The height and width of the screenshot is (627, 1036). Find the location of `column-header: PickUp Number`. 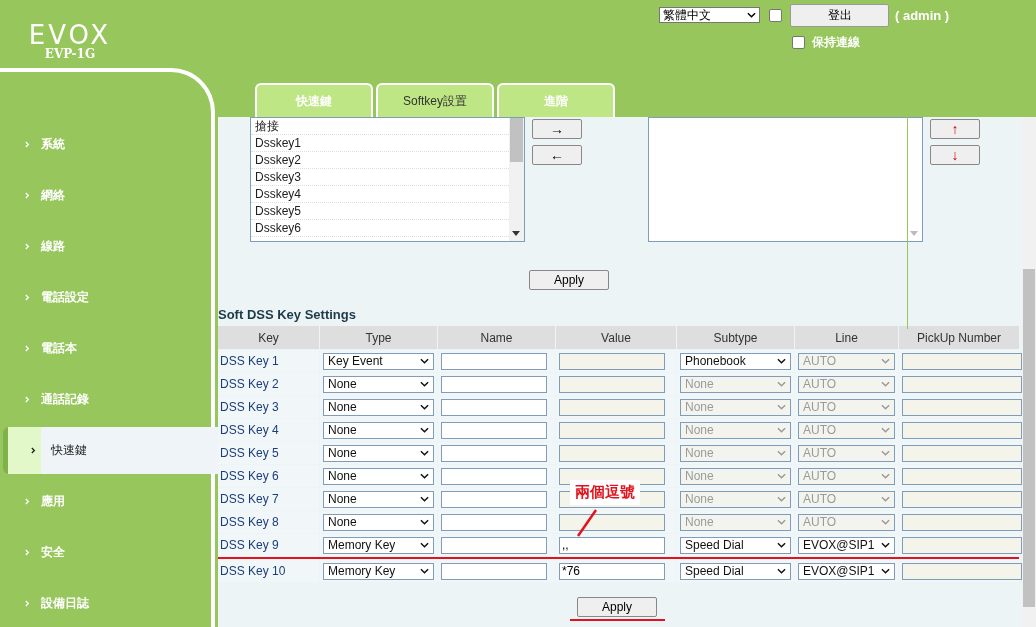

column-header: PickUp Number is located at coordinates (959, 337).